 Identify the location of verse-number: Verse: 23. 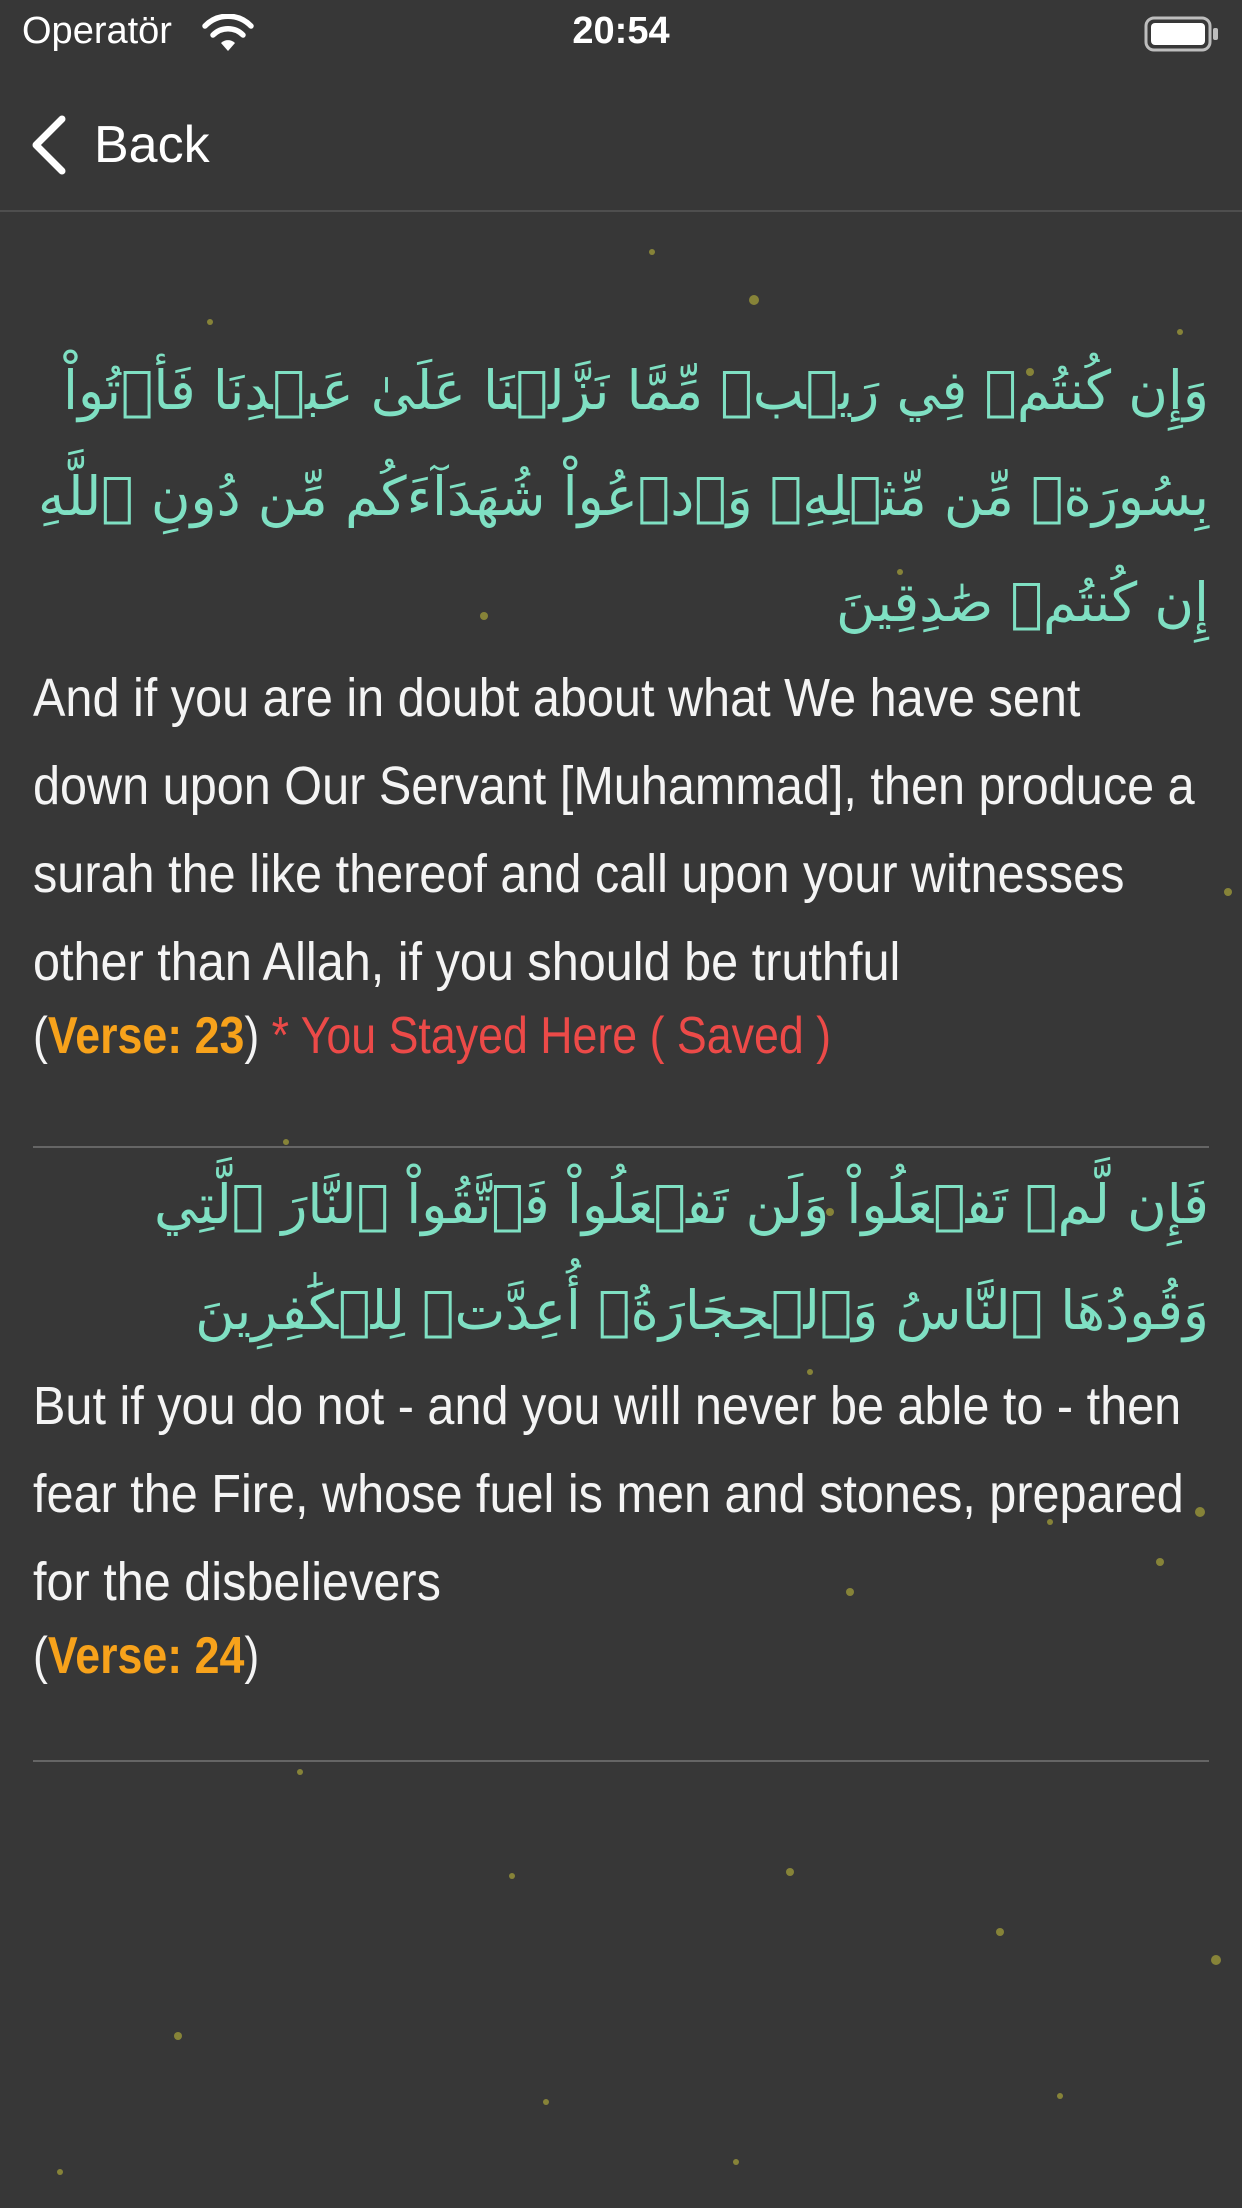
(146, 1036).